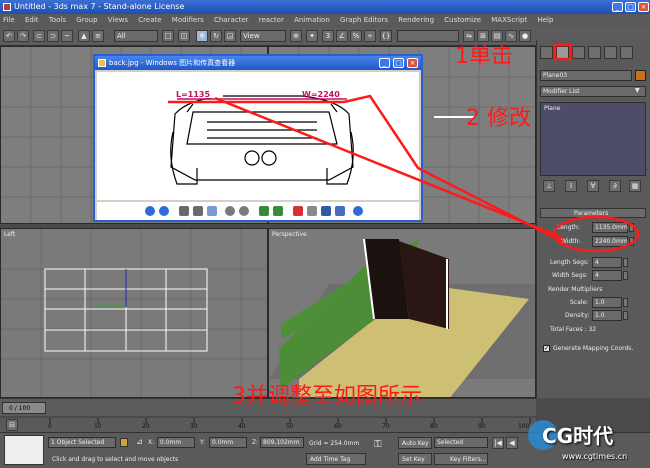 This screenshot has height=468, width=650. I want to click on annotation-step1: 1单击, so click(484, 56).